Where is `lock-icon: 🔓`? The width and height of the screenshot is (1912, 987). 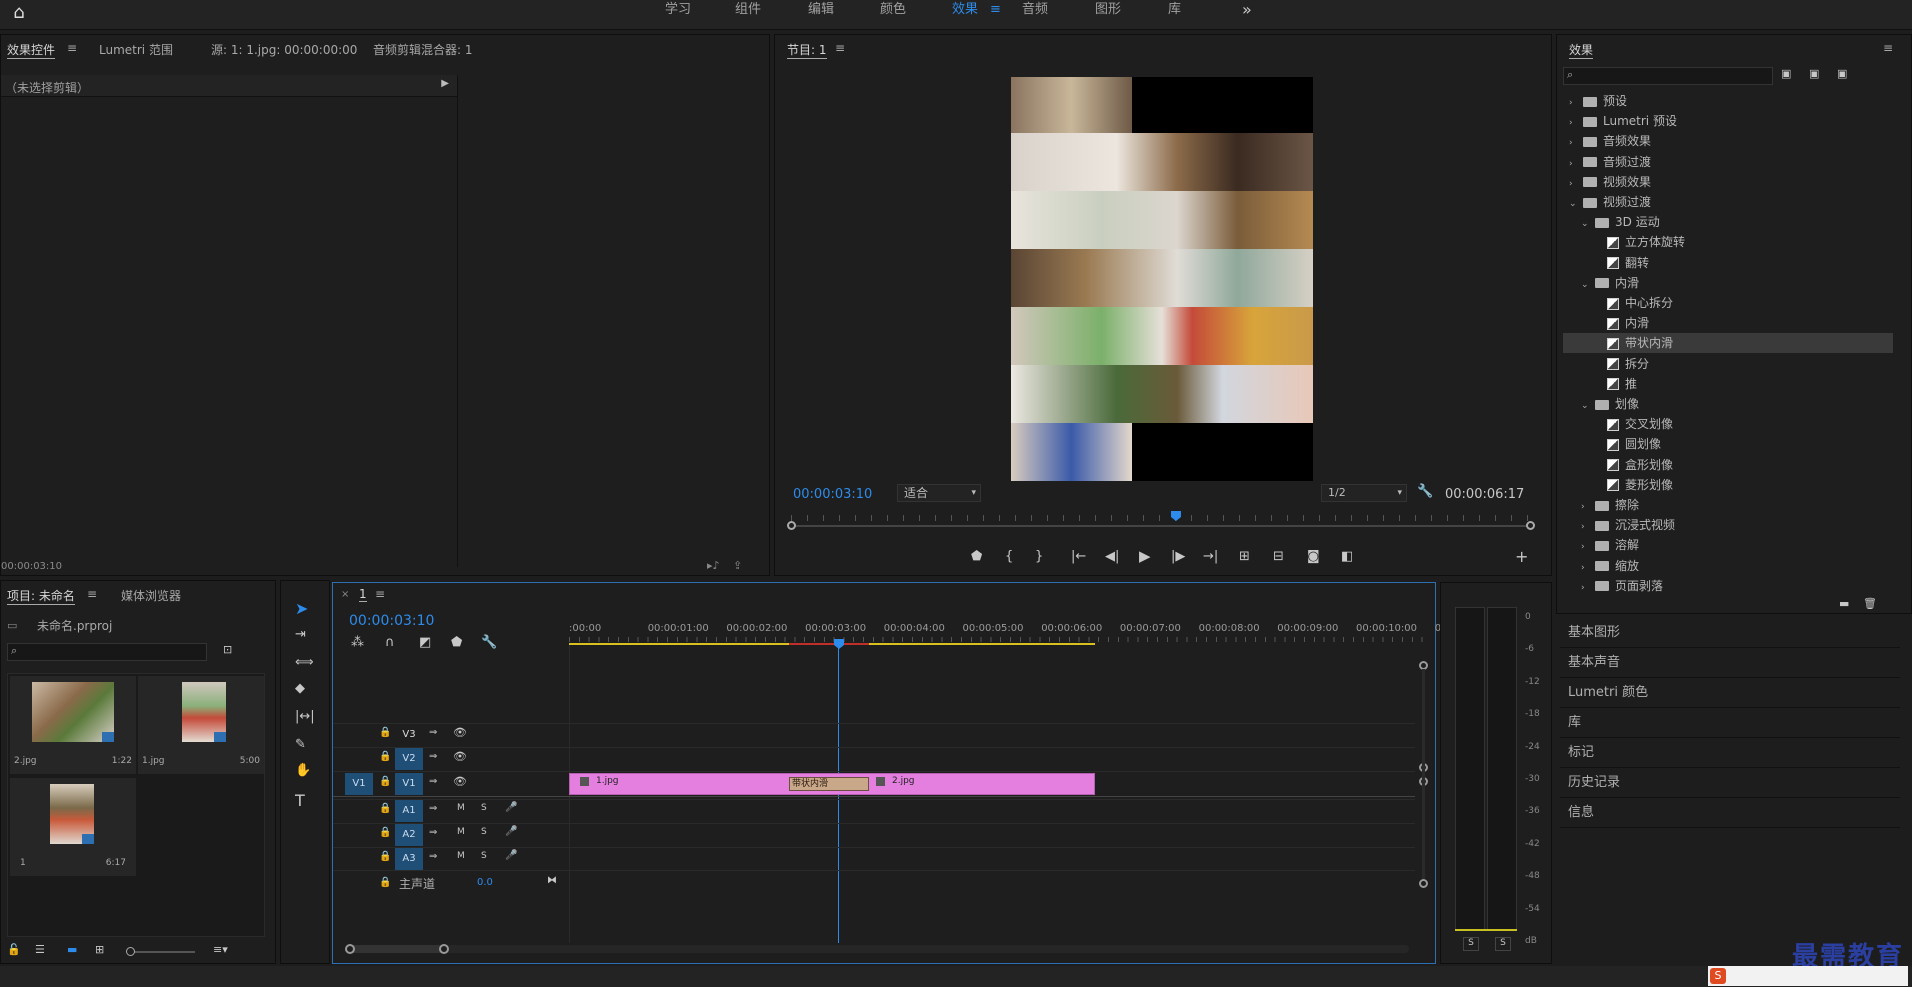
lock-icon: 🔓 is located at coordinates (14, 949).